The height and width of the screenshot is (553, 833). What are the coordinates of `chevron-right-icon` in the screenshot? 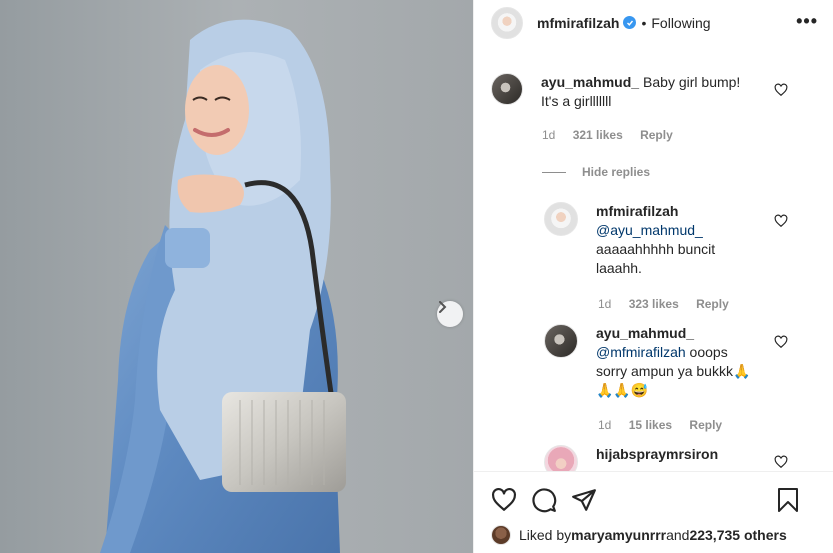 It's located at (443, 307).